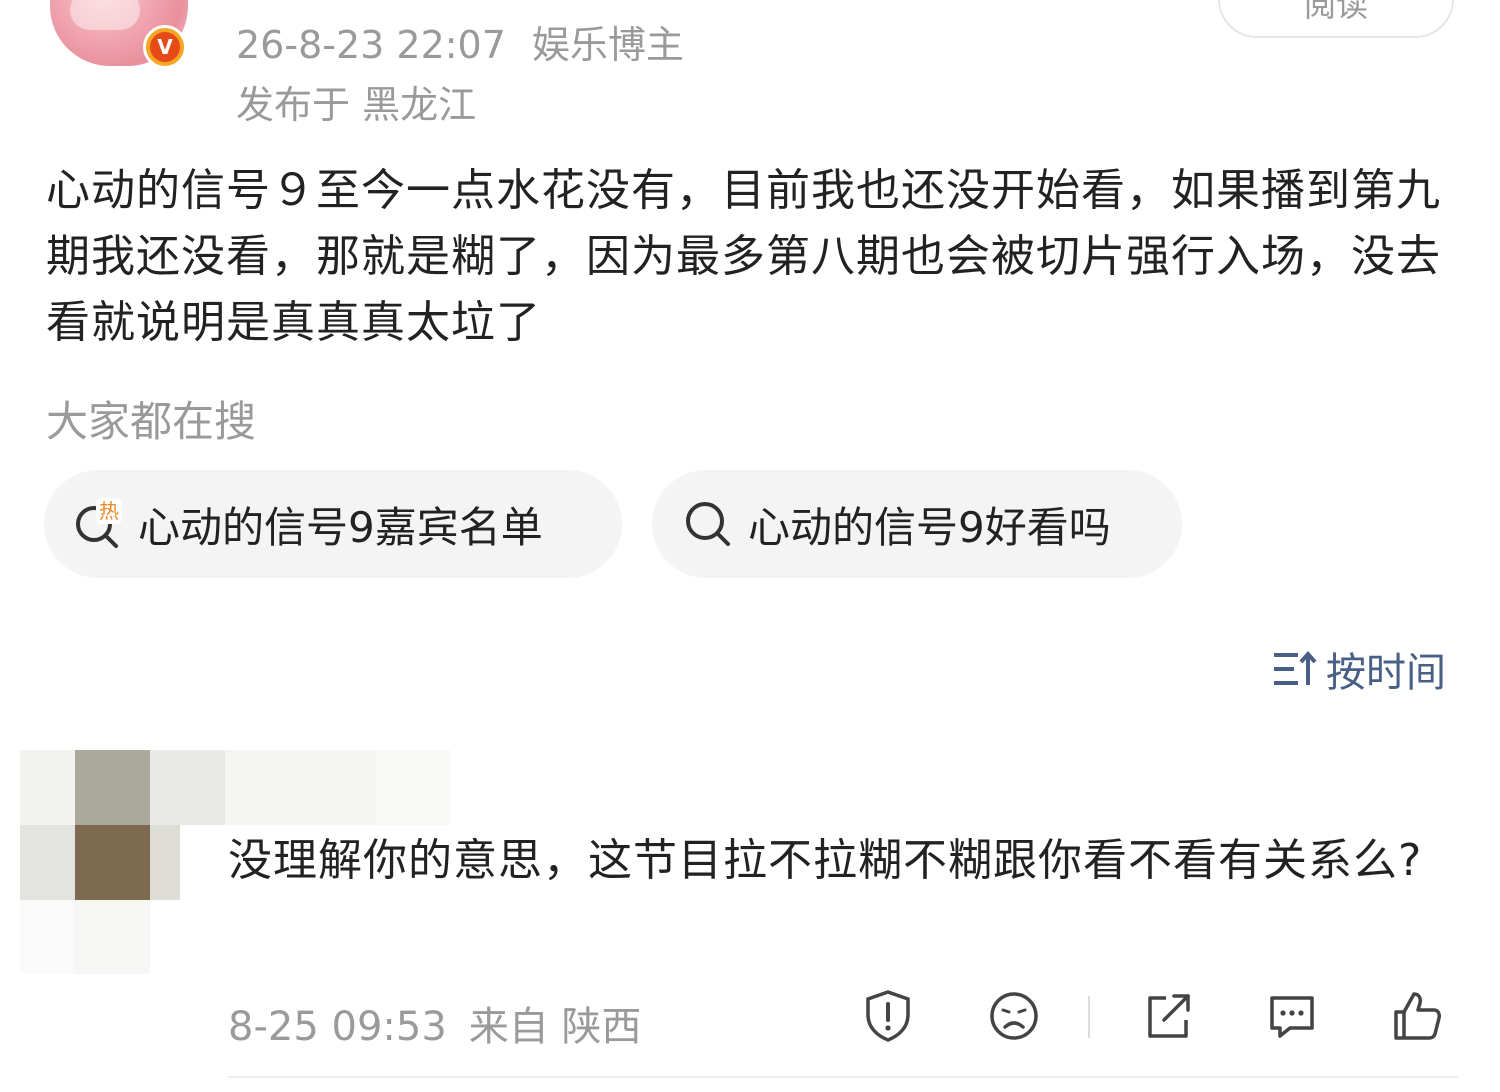 This screenshot has width=1500, height=1092. I want to click on search-chip-guest-list: 热 心动的信号9嘉宾名单, so click(333, 524).